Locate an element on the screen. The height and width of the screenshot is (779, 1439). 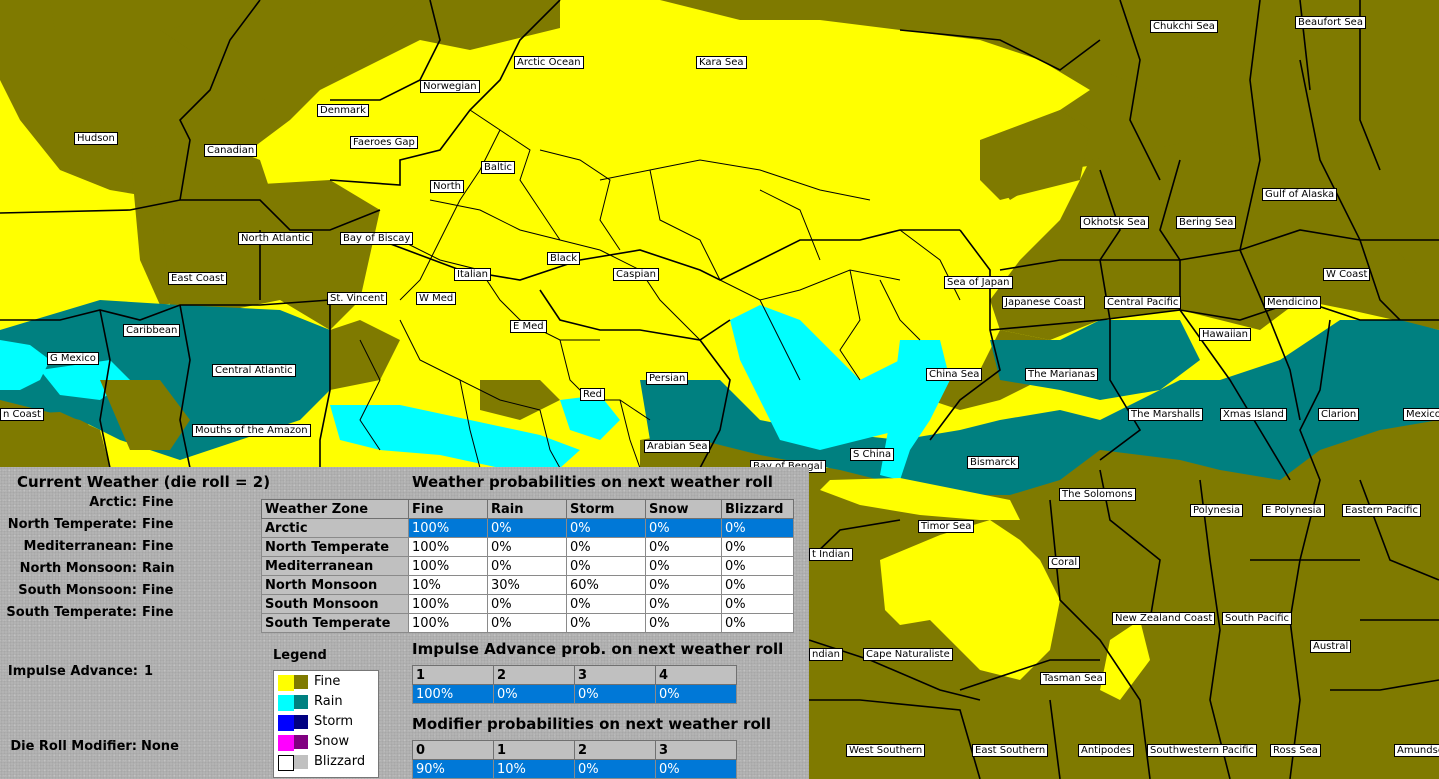
map-label-coral: Coral is located at coordinates (1064, 562).